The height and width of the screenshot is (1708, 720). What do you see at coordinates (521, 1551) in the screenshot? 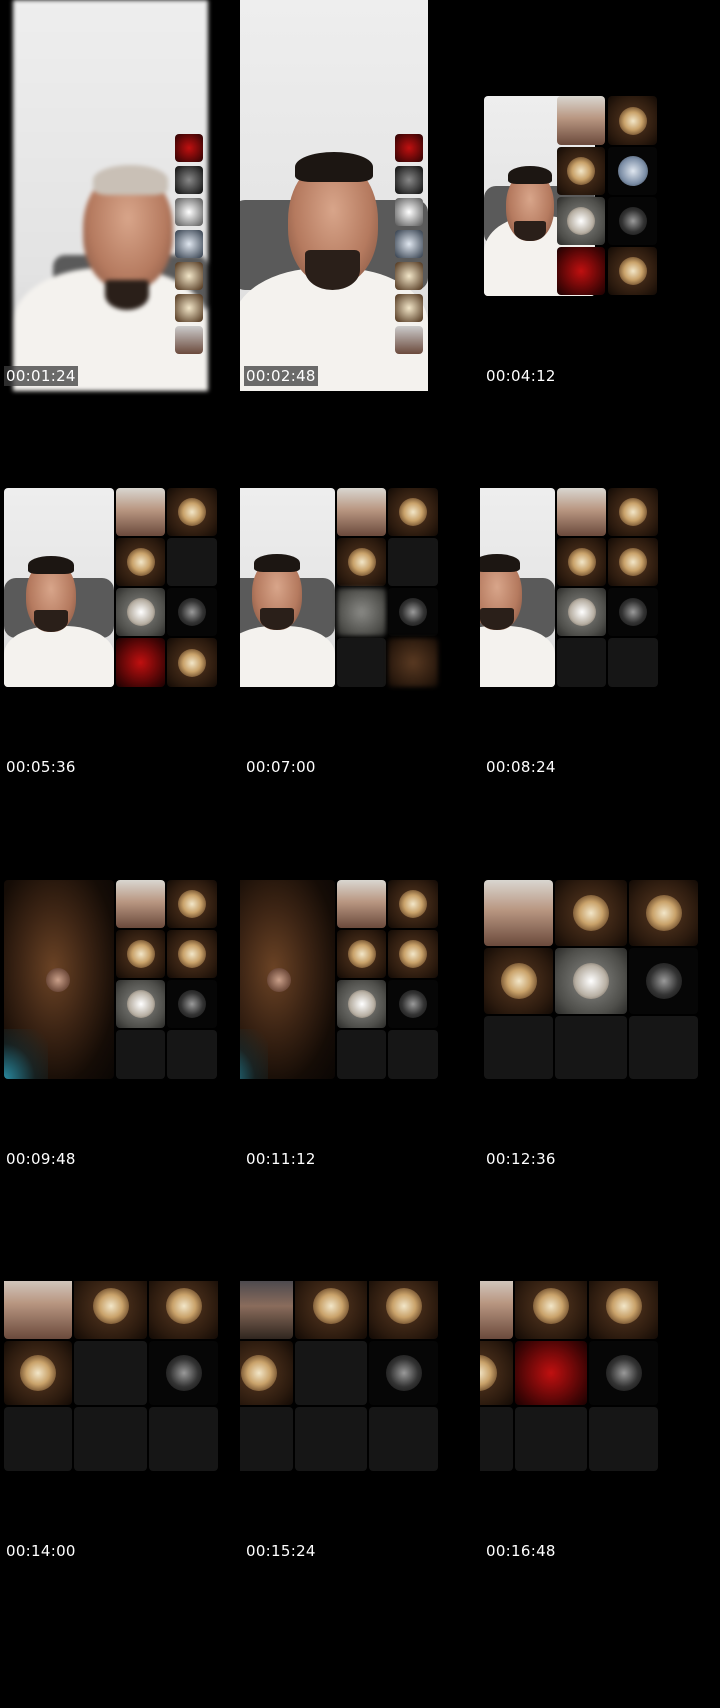
I see `timestamp: 00:16:48` at bounding box center [521, 1551].